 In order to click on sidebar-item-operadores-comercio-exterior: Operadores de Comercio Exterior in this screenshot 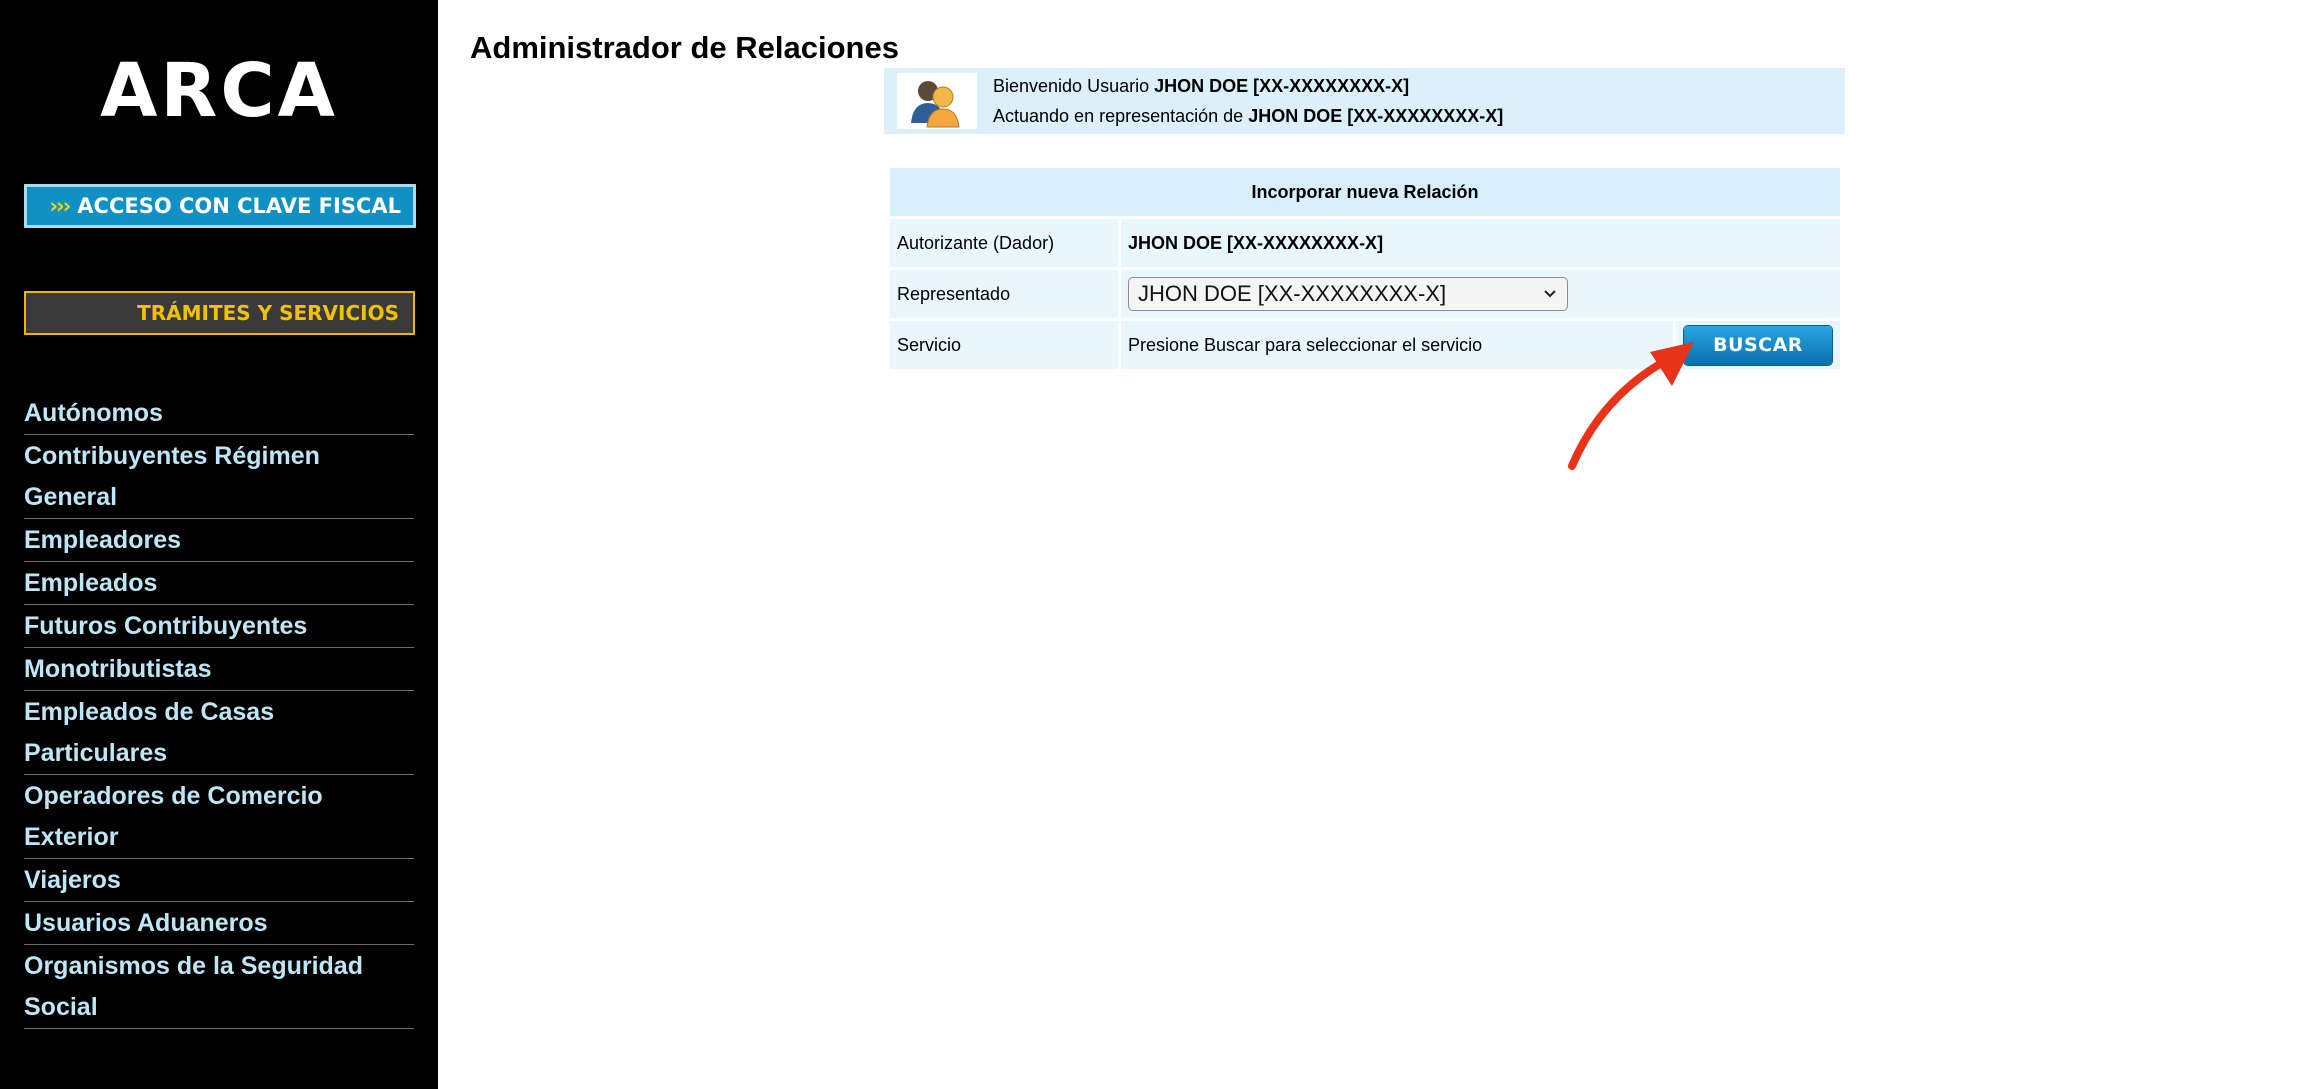, I will do `click(219, 817)`.